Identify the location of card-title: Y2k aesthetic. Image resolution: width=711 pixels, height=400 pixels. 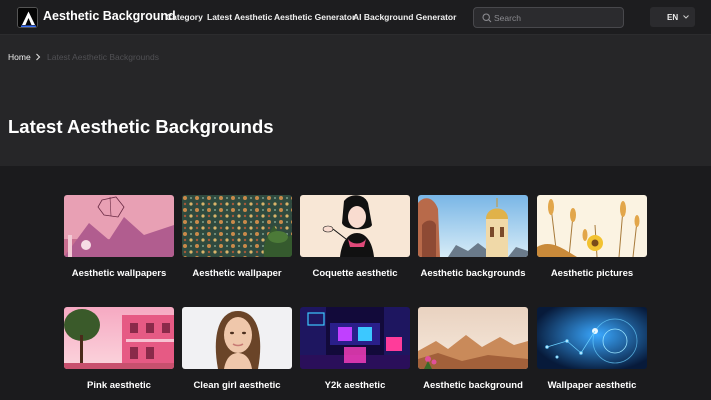
(355, 385).